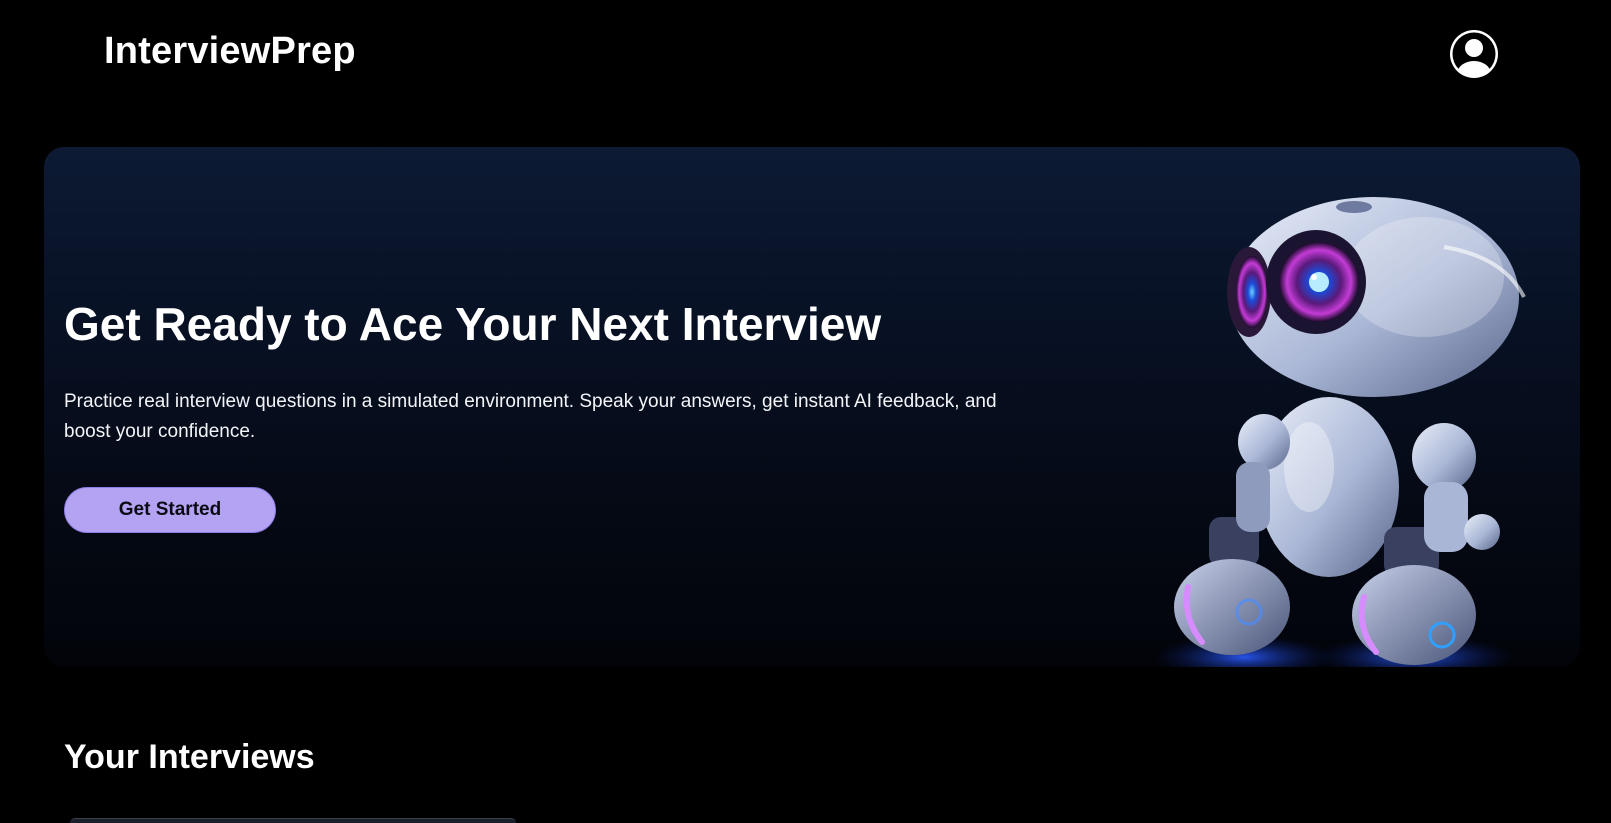 The image size is (1611, 823). I want to click on user-circle-icon, so click(1474, 54).